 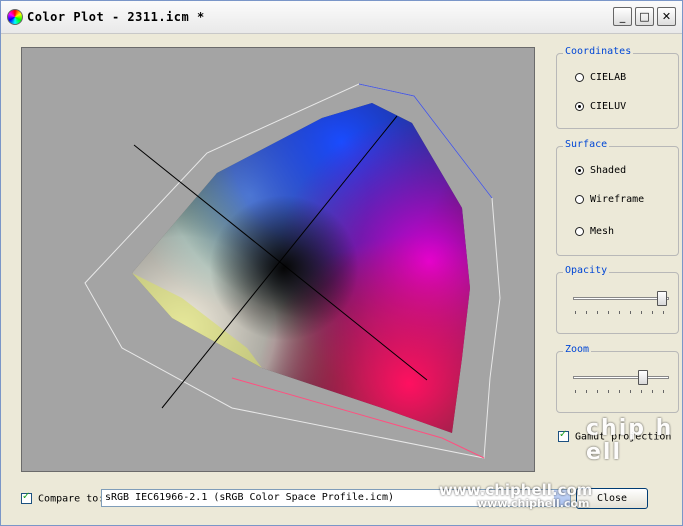 What do you see at coordinates (577, 349) in the screenshot?
I see `zoom-legend: Zoom` at bounding box center [577, 349].